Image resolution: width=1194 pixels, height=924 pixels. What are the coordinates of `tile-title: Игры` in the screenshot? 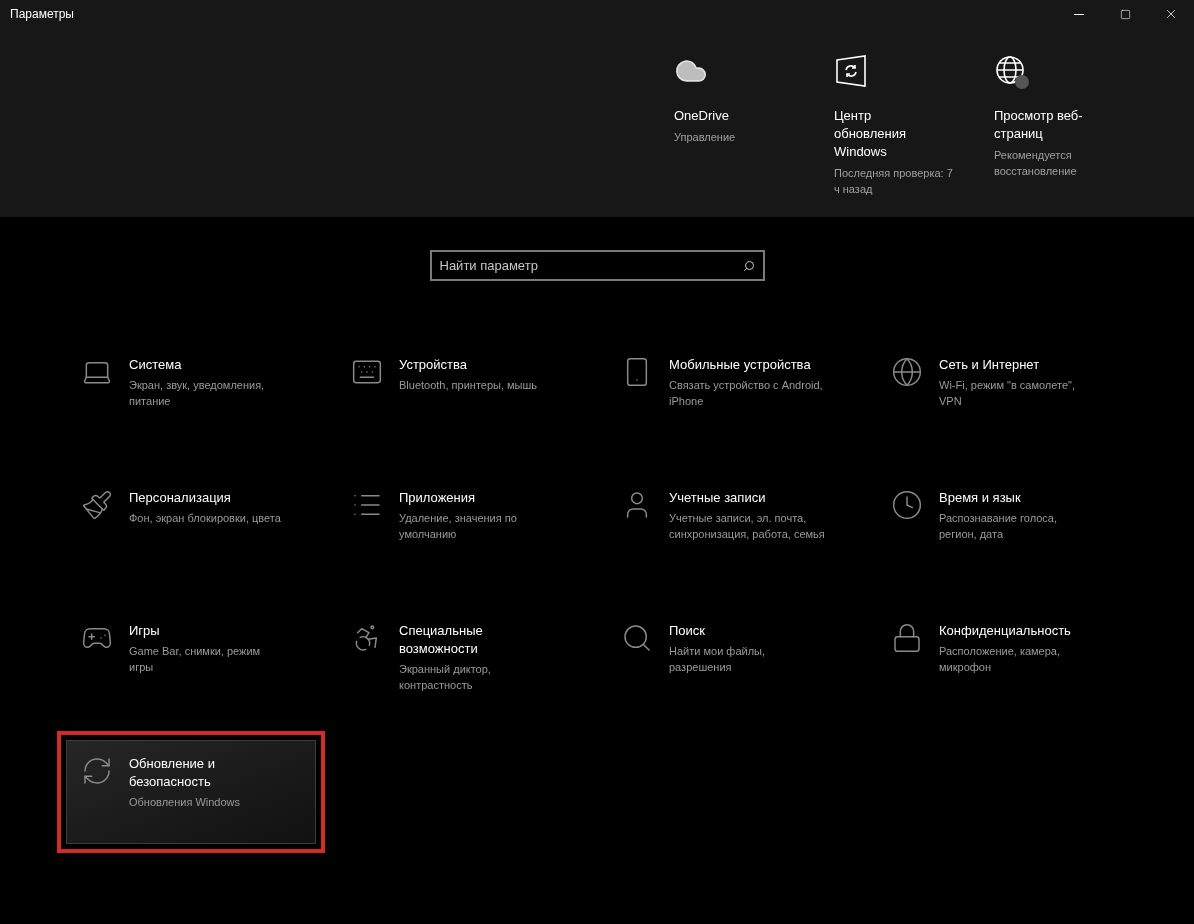 It's located at (145, 631).